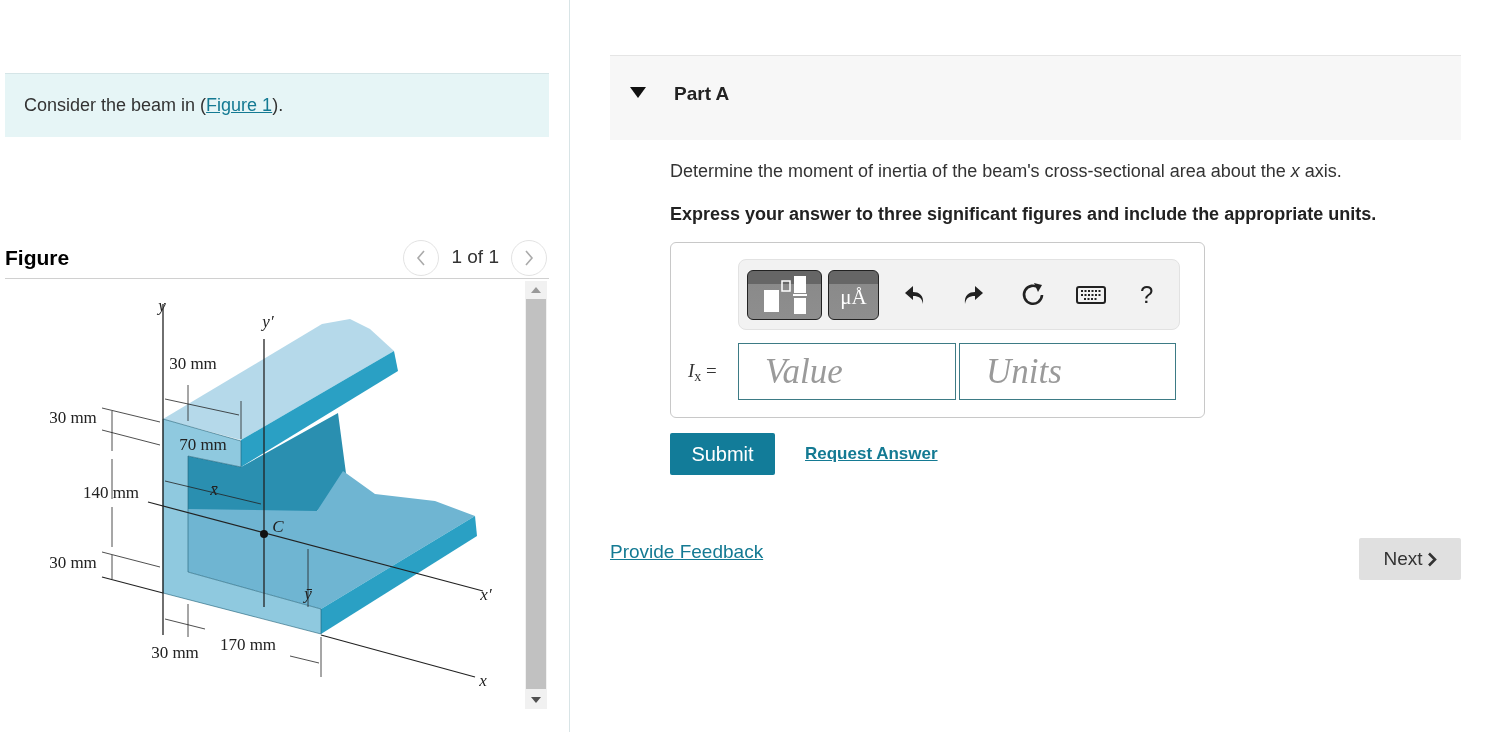 This screenshot has width=1509, height=732. I want to click on dimension-label: x′, so click(486, 594).